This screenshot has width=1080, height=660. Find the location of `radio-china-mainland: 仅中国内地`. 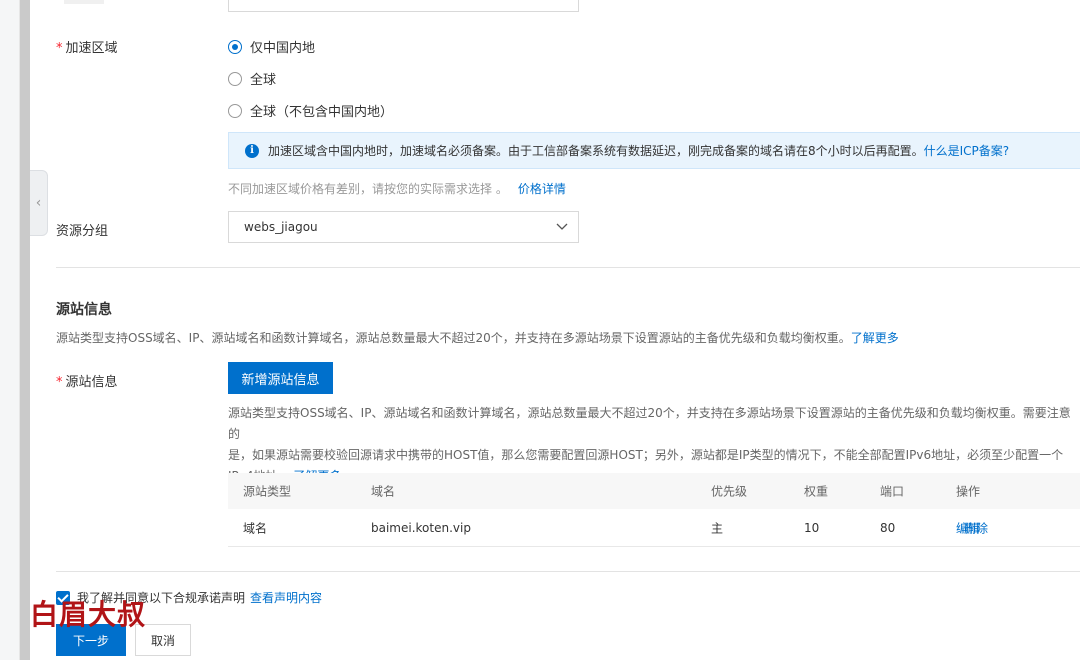

radio-china-mainland: 仅中国内地 is located at coordinates (271, 46).